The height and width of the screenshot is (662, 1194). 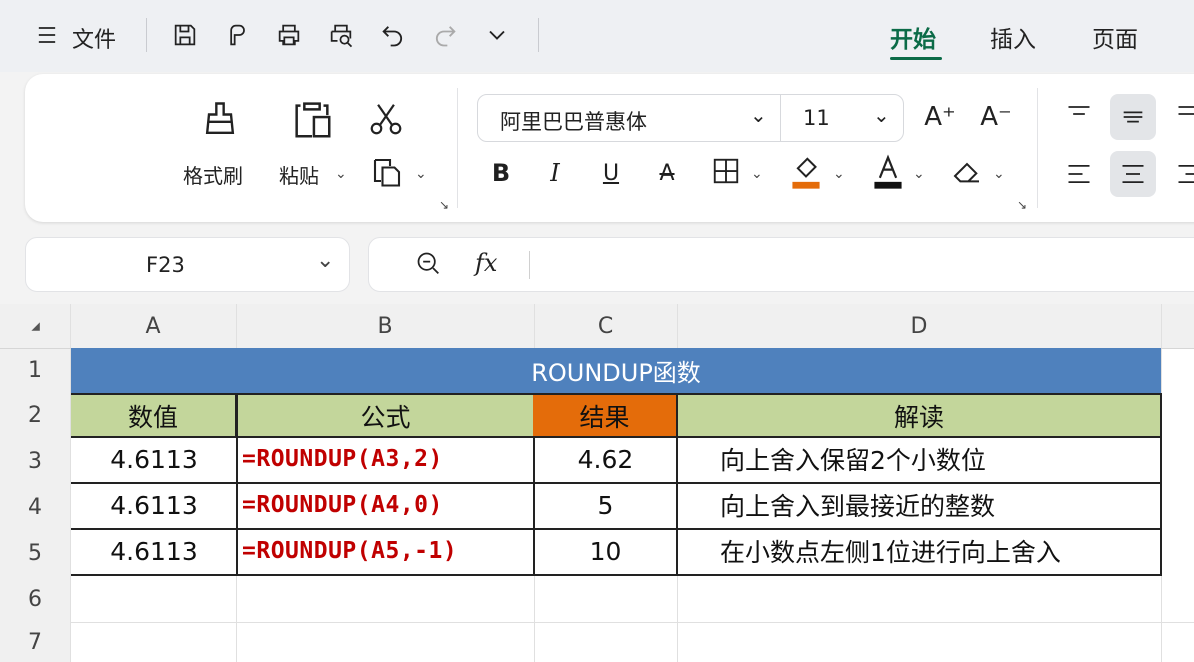 I want to click on brush-icon, so click(x=237, y=35).